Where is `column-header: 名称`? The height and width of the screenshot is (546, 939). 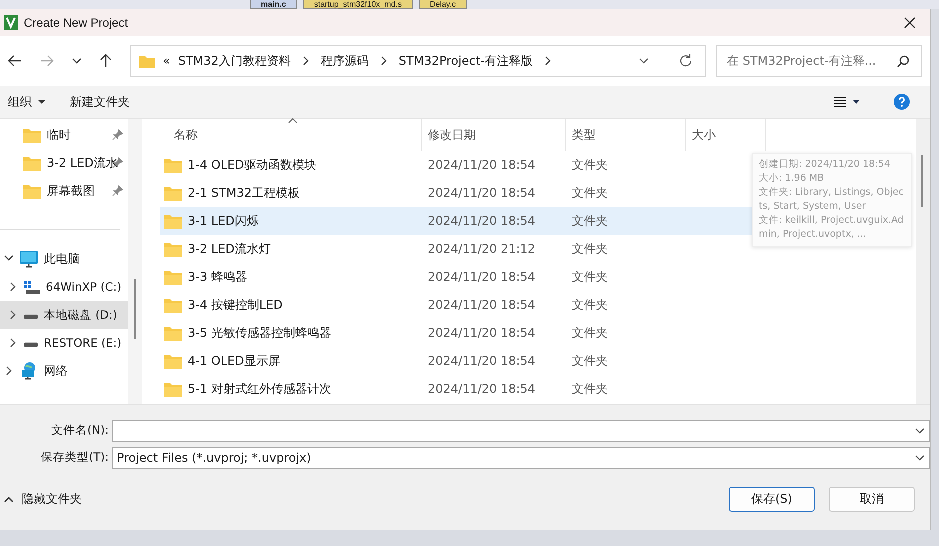
column-header: 名称 is located at coordinates (291, 135).